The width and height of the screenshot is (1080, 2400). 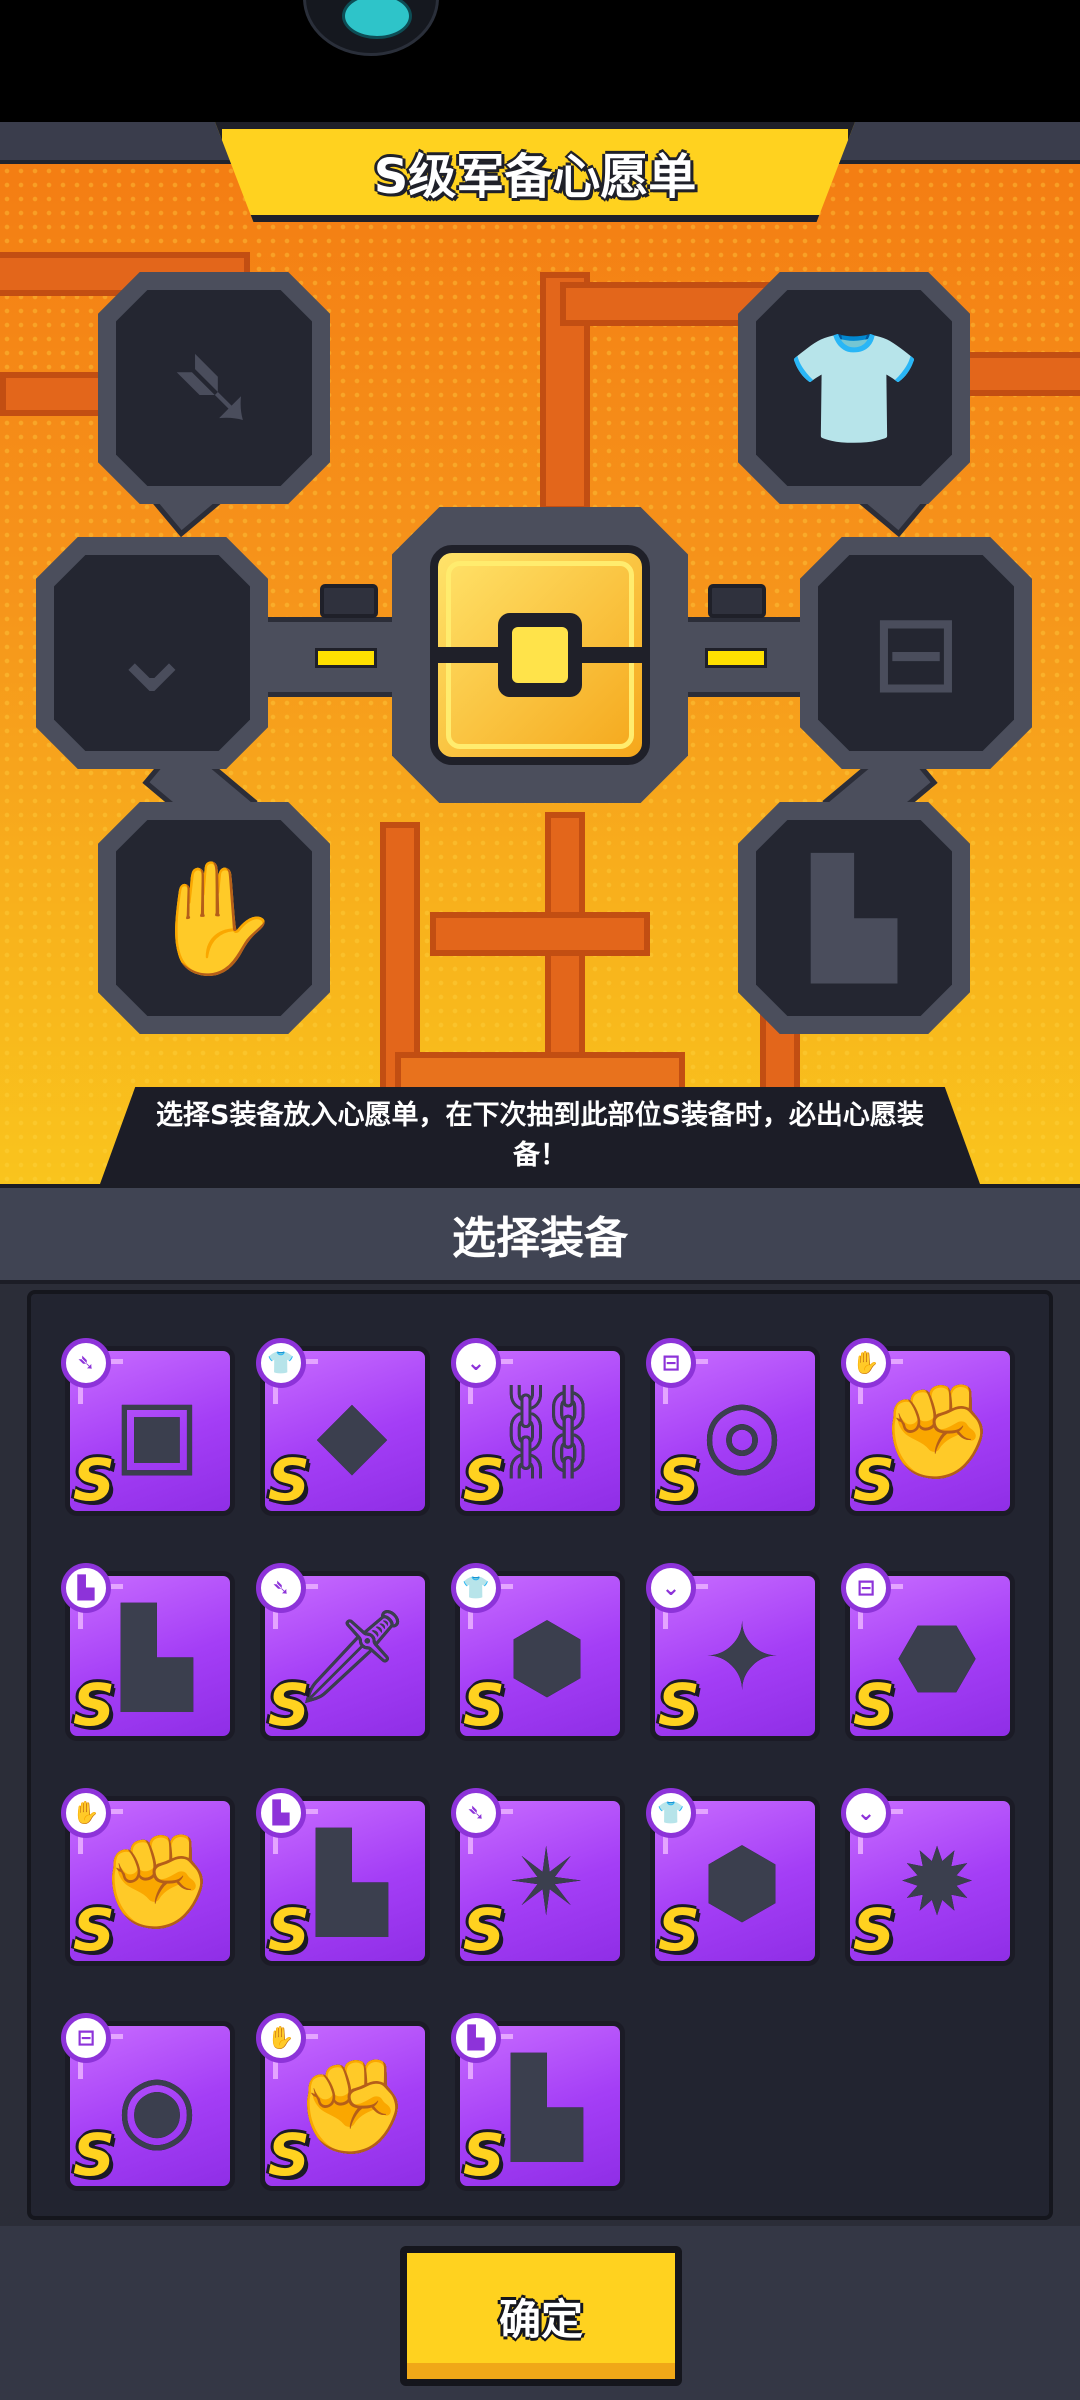 I want to click on wish-slot-boots: ▙, so click(x=854, y=918).